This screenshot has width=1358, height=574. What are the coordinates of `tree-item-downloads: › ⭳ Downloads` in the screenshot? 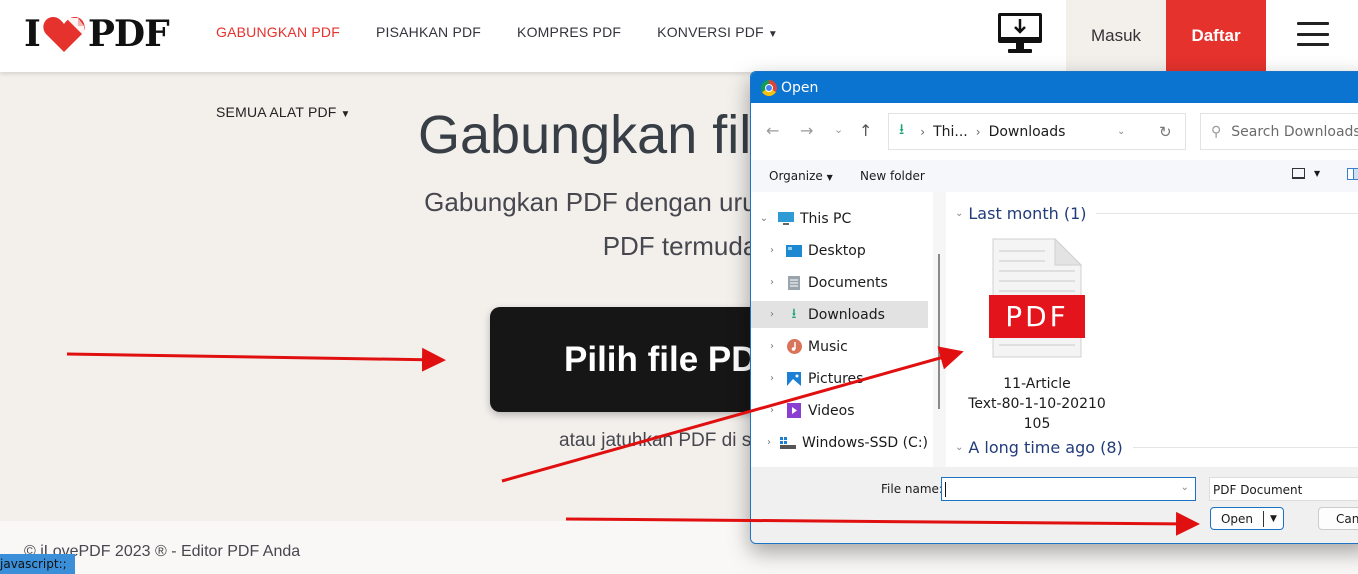 It's located at (839, 314).